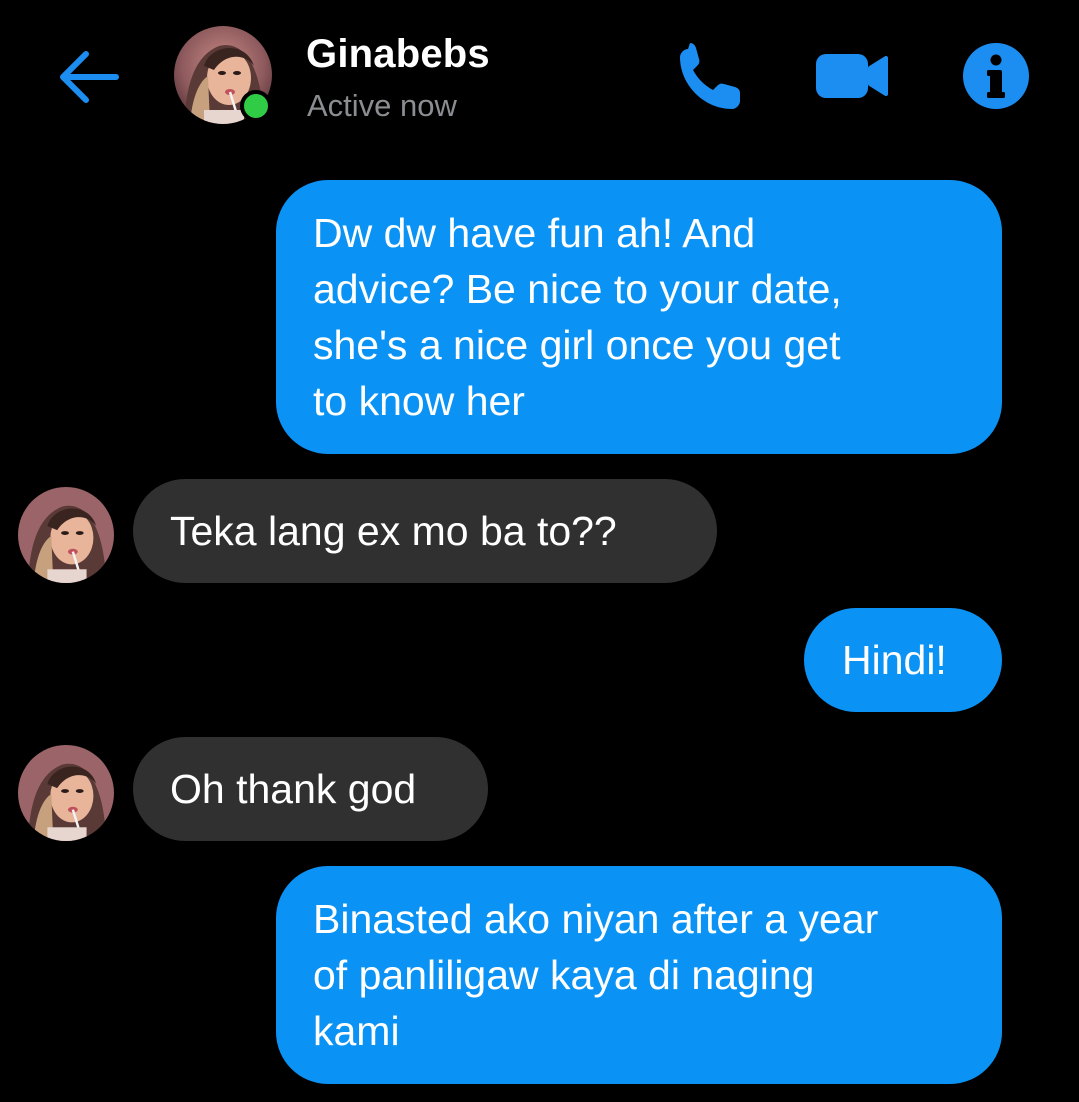 The image size is (1079, 1102). Describe the element at coordinates (382, 105) in the screenshot. I see `contact-status: Active now` at that location.